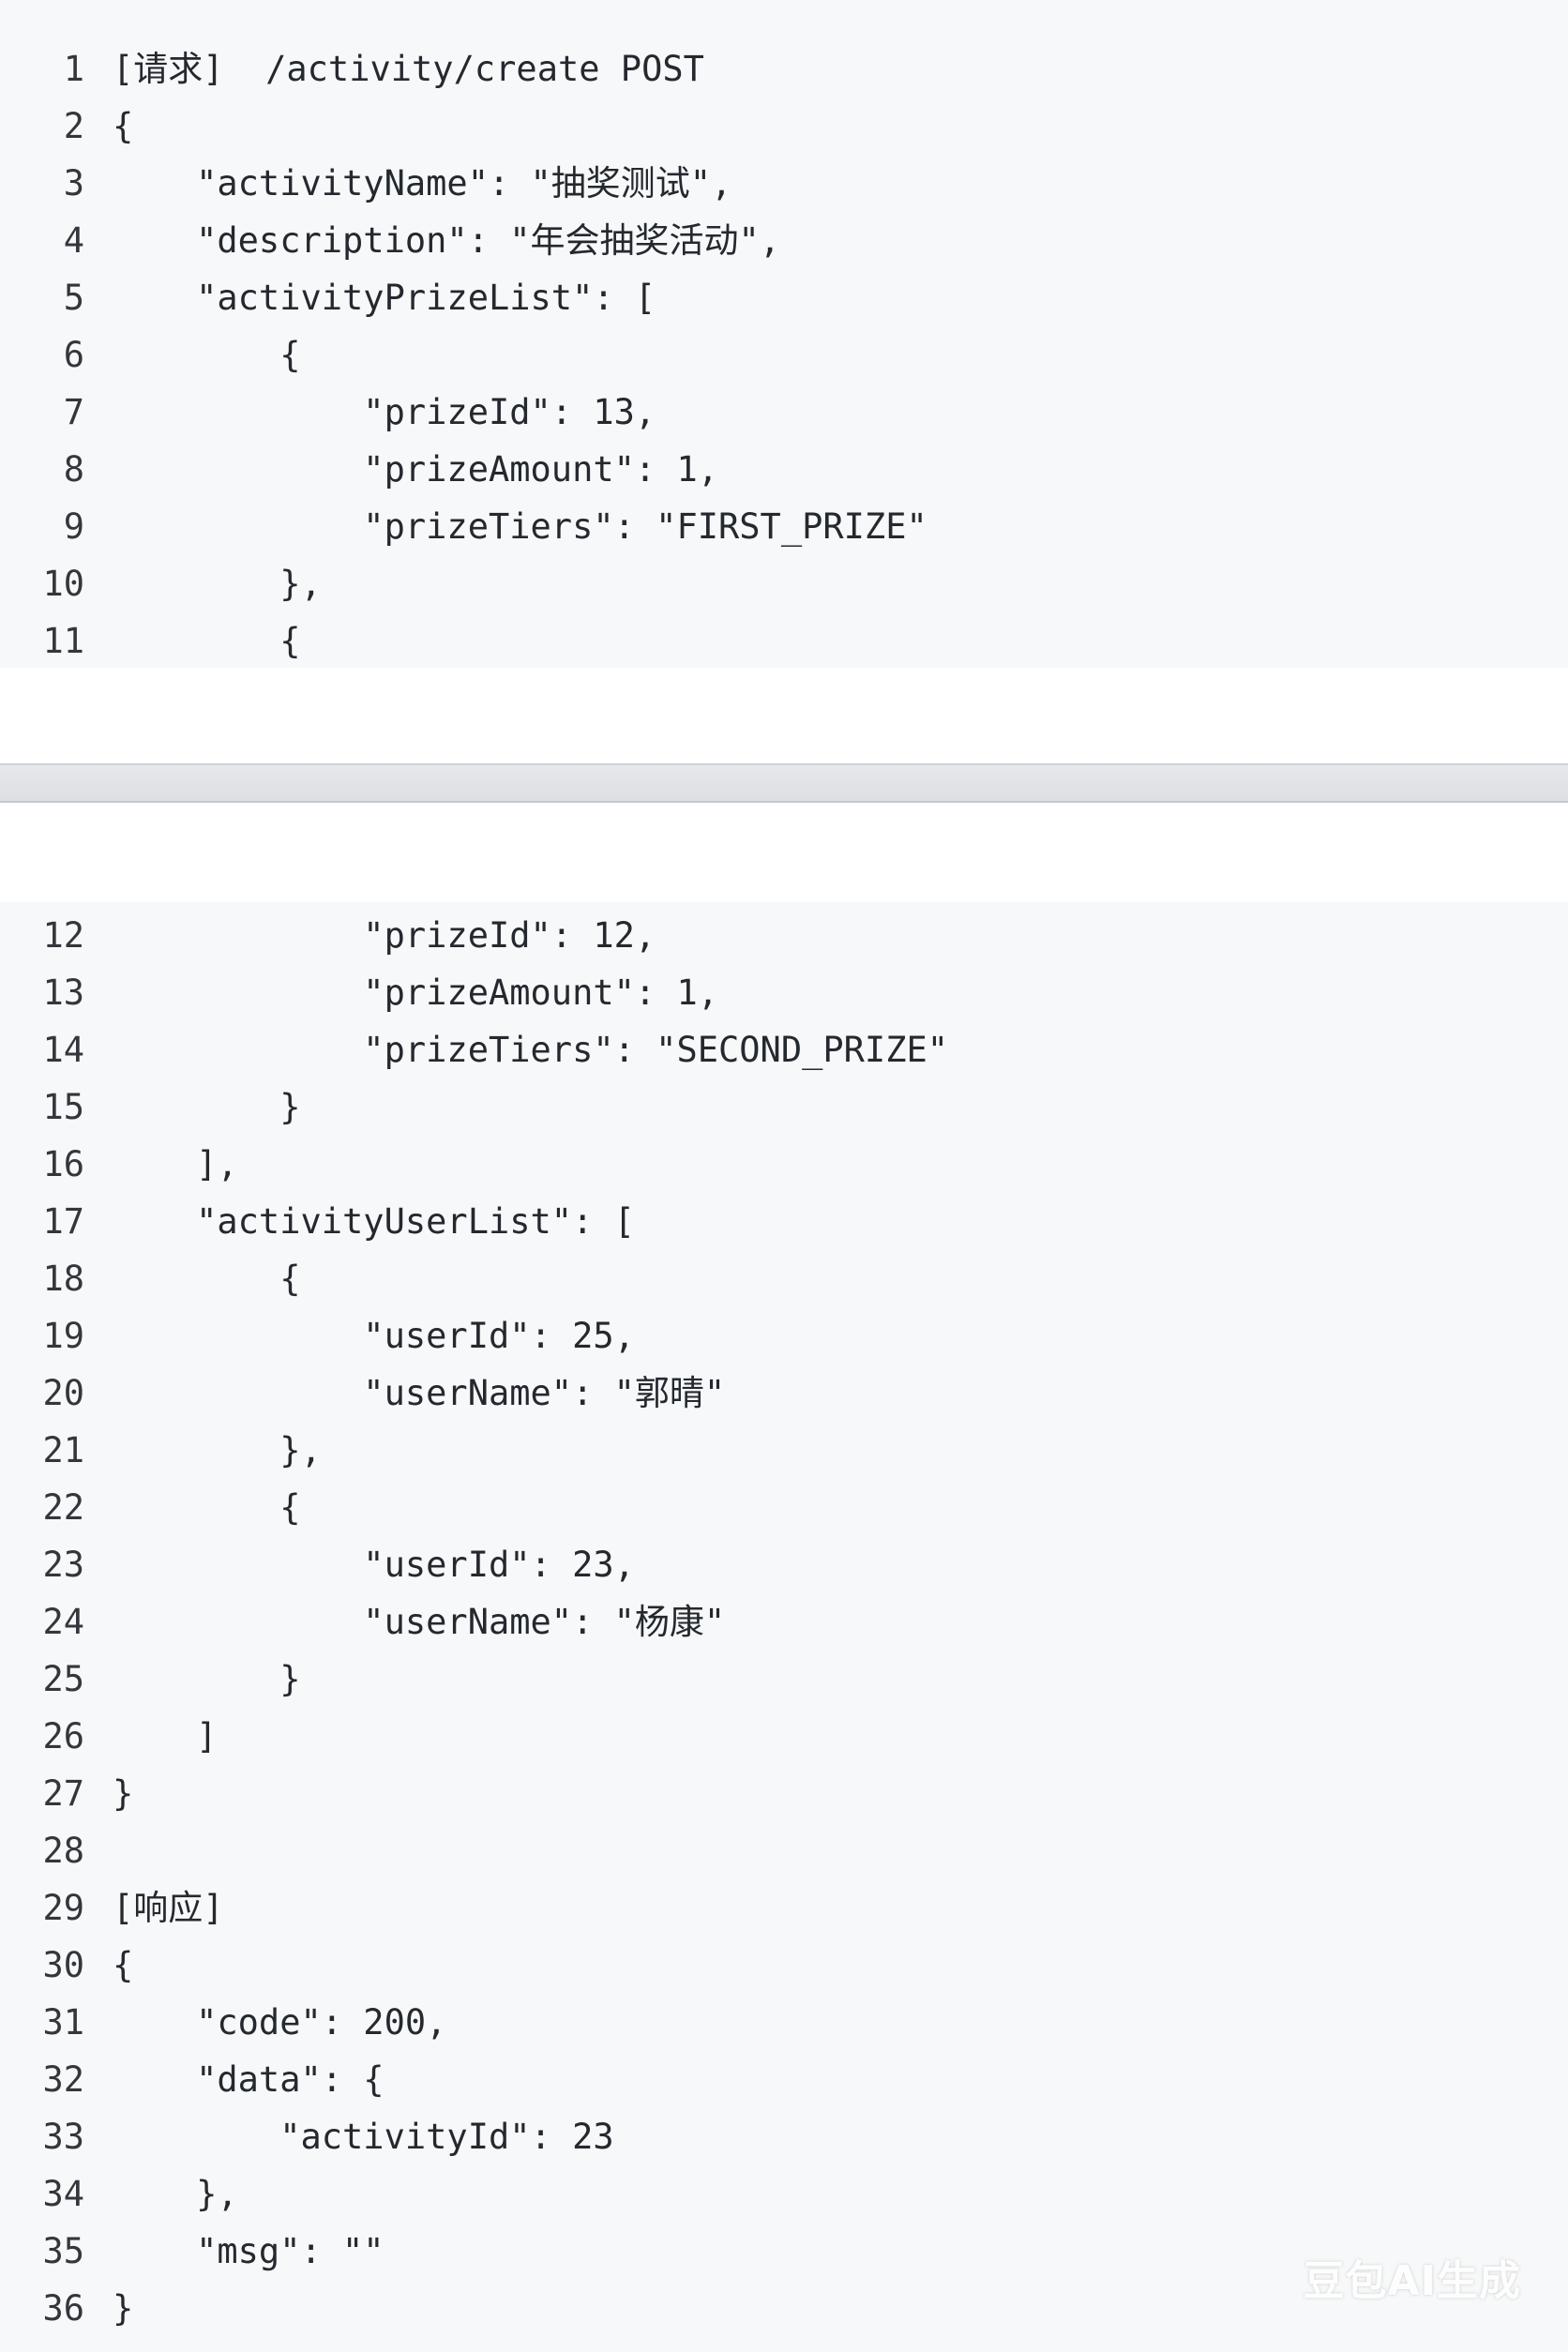 This screenshot has height=2352, width=1568. Describe the element at coordinates (63, 1507) in the screenshot. I see `line-number: 22` at that location.